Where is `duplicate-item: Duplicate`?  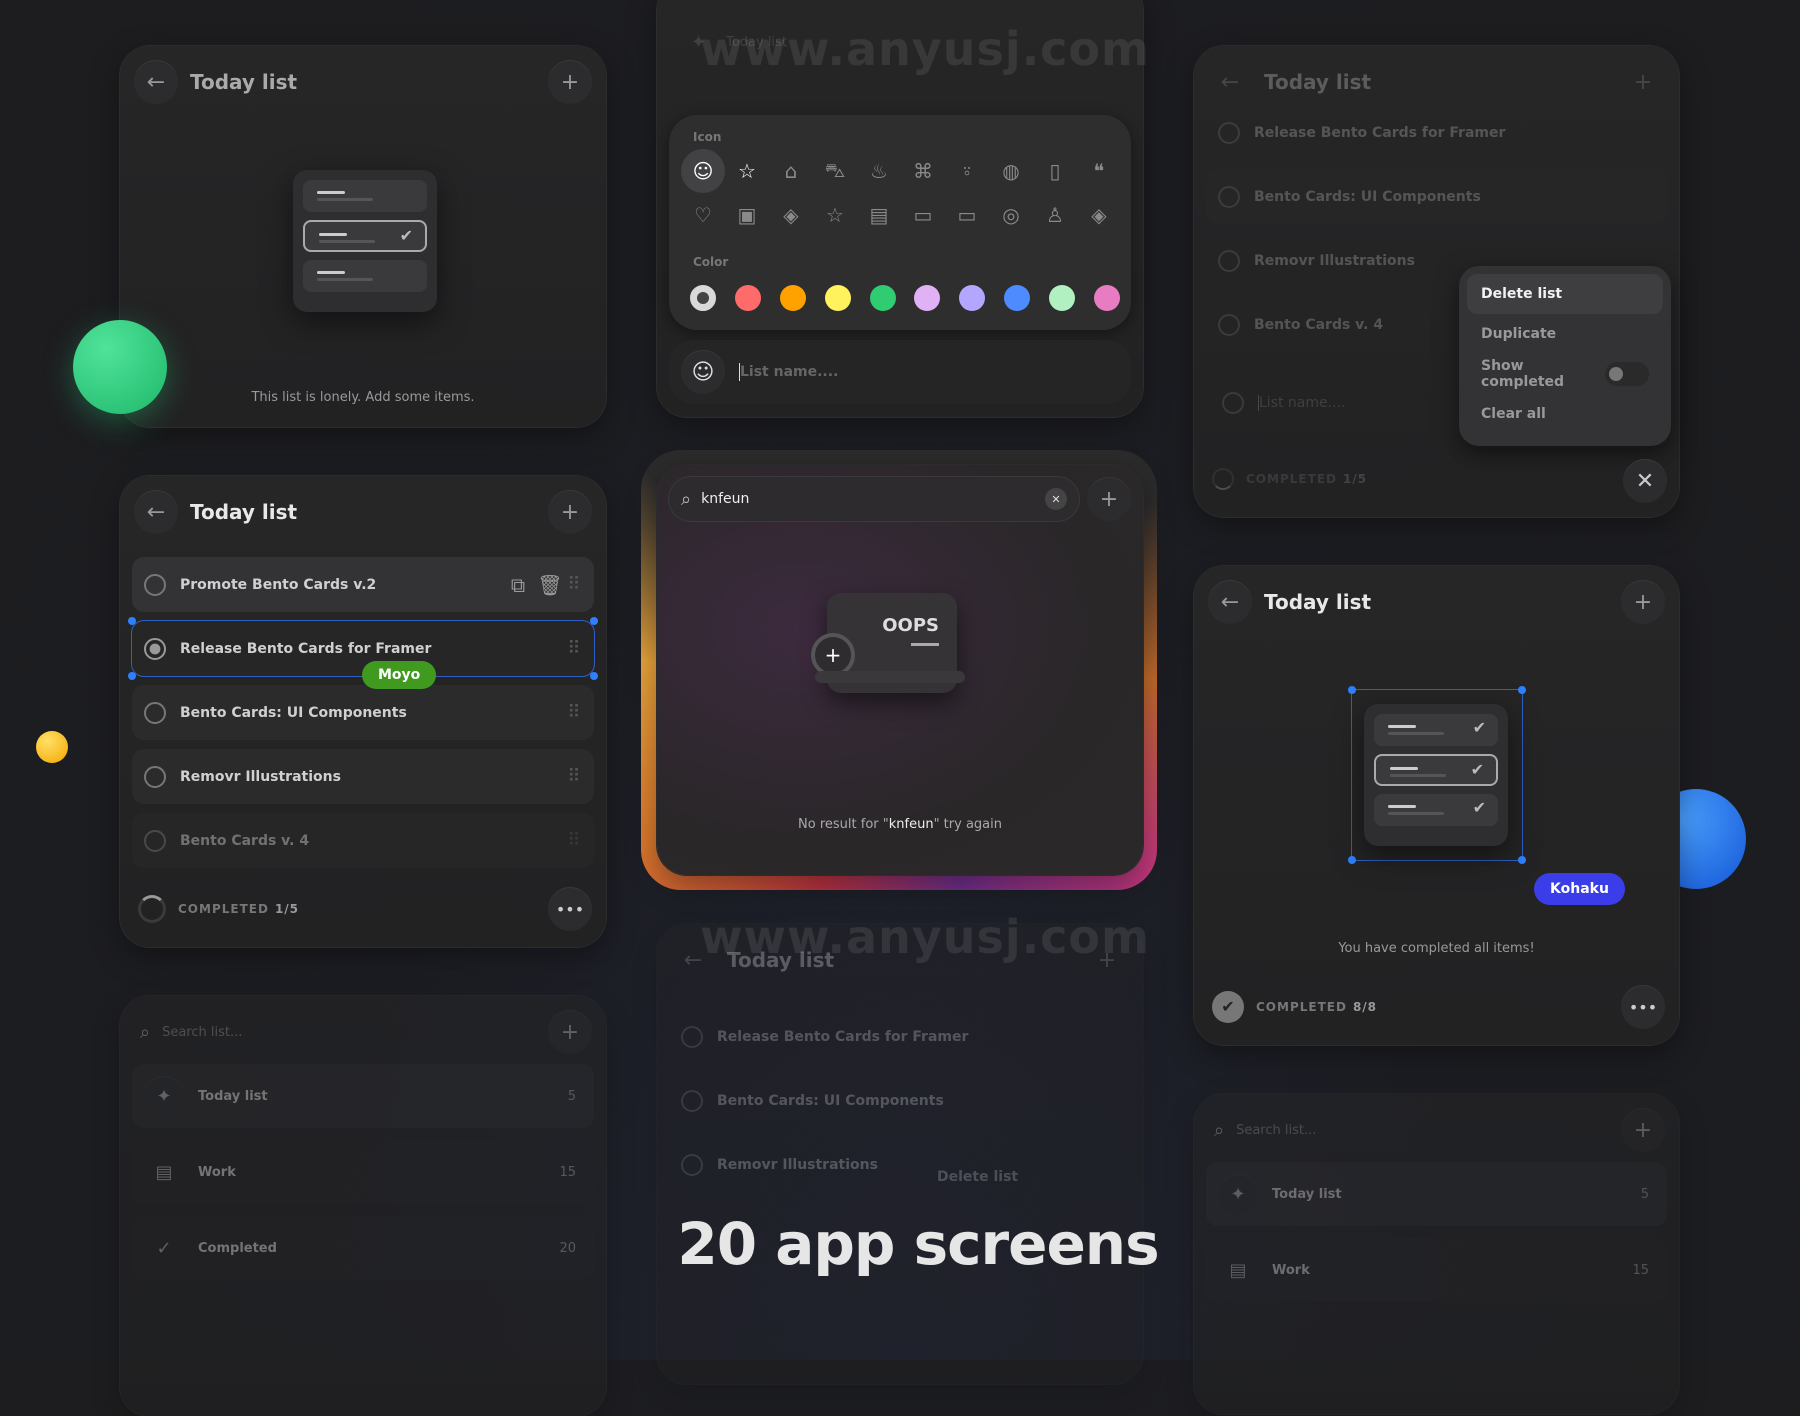
duplicate-item: Duplicate is located at coordinates (1565, 334).